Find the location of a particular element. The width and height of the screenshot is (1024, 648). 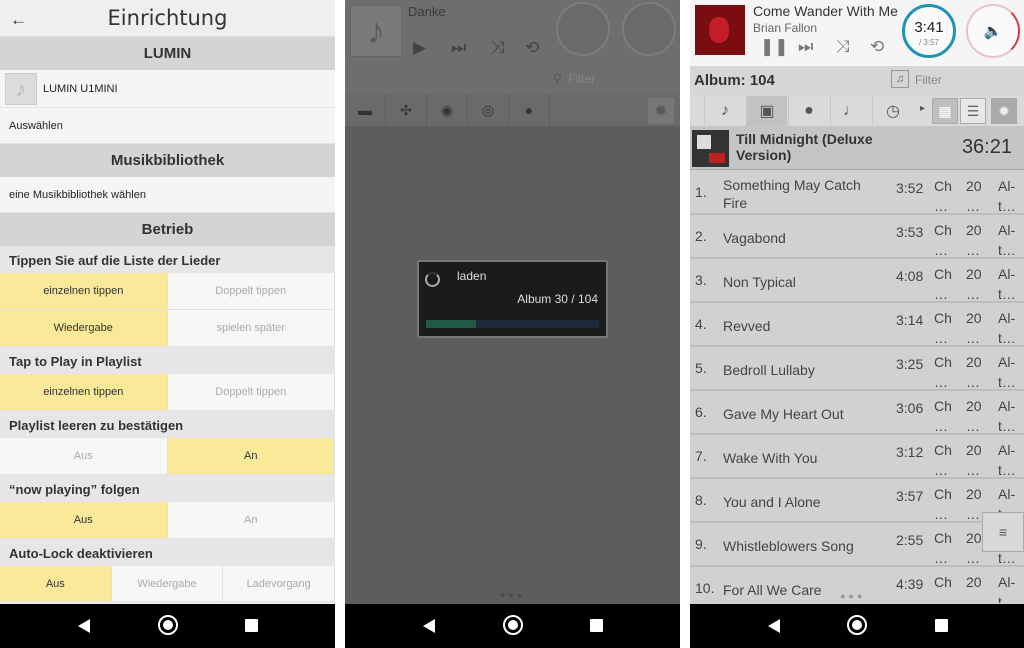

recent-icon: ◷ is located at coordinates (892, 111).